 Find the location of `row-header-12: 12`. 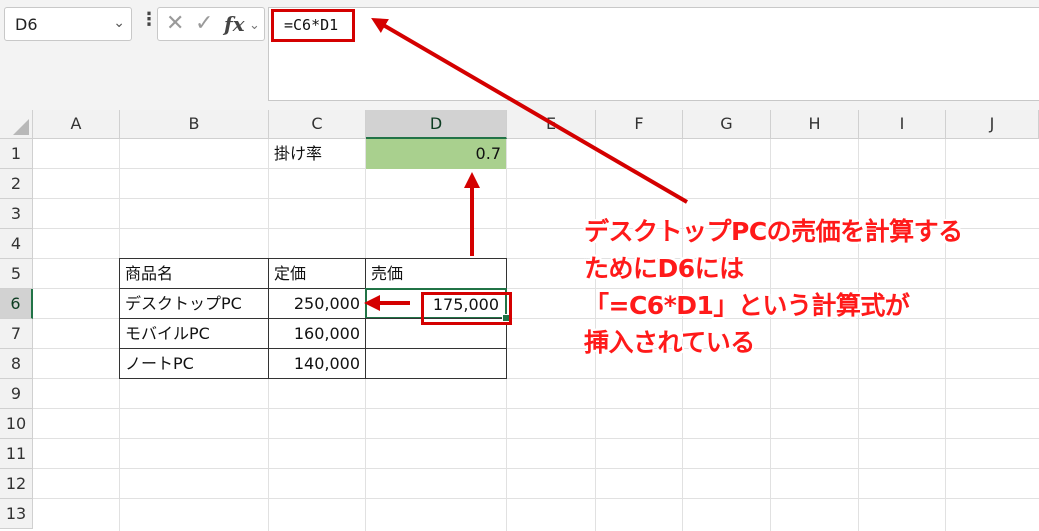

row-header-12: 12 is located at coordinates (16, 484).